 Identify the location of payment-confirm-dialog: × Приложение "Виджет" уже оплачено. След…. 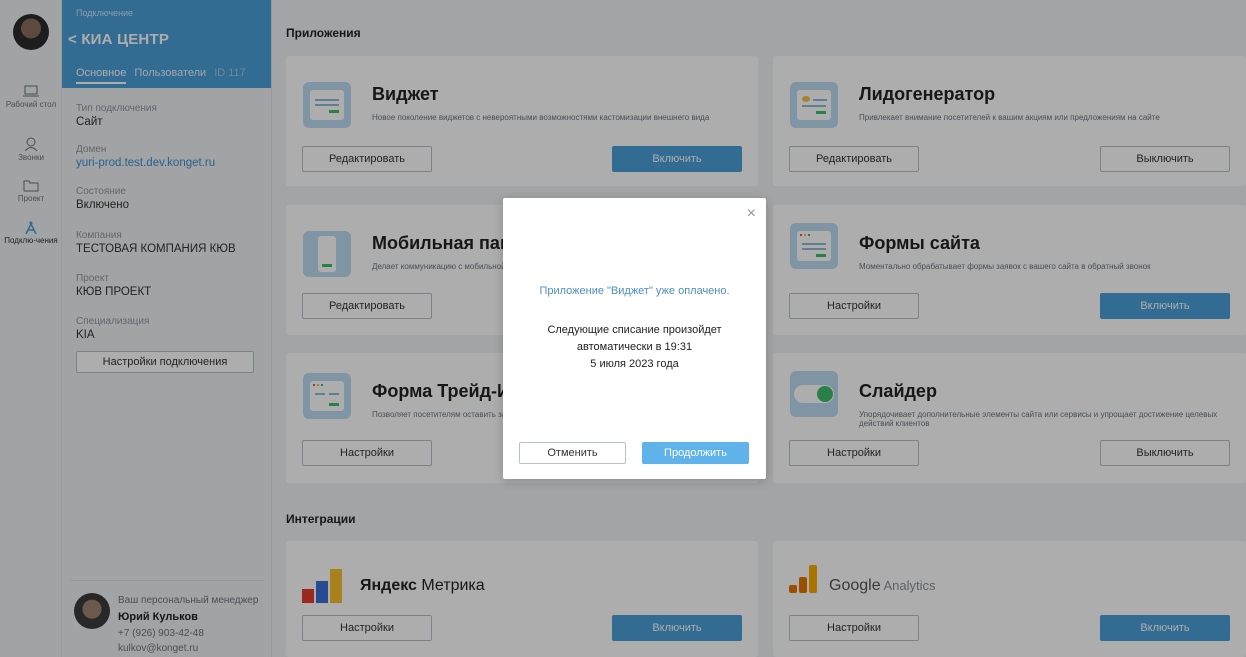
(634, 338).